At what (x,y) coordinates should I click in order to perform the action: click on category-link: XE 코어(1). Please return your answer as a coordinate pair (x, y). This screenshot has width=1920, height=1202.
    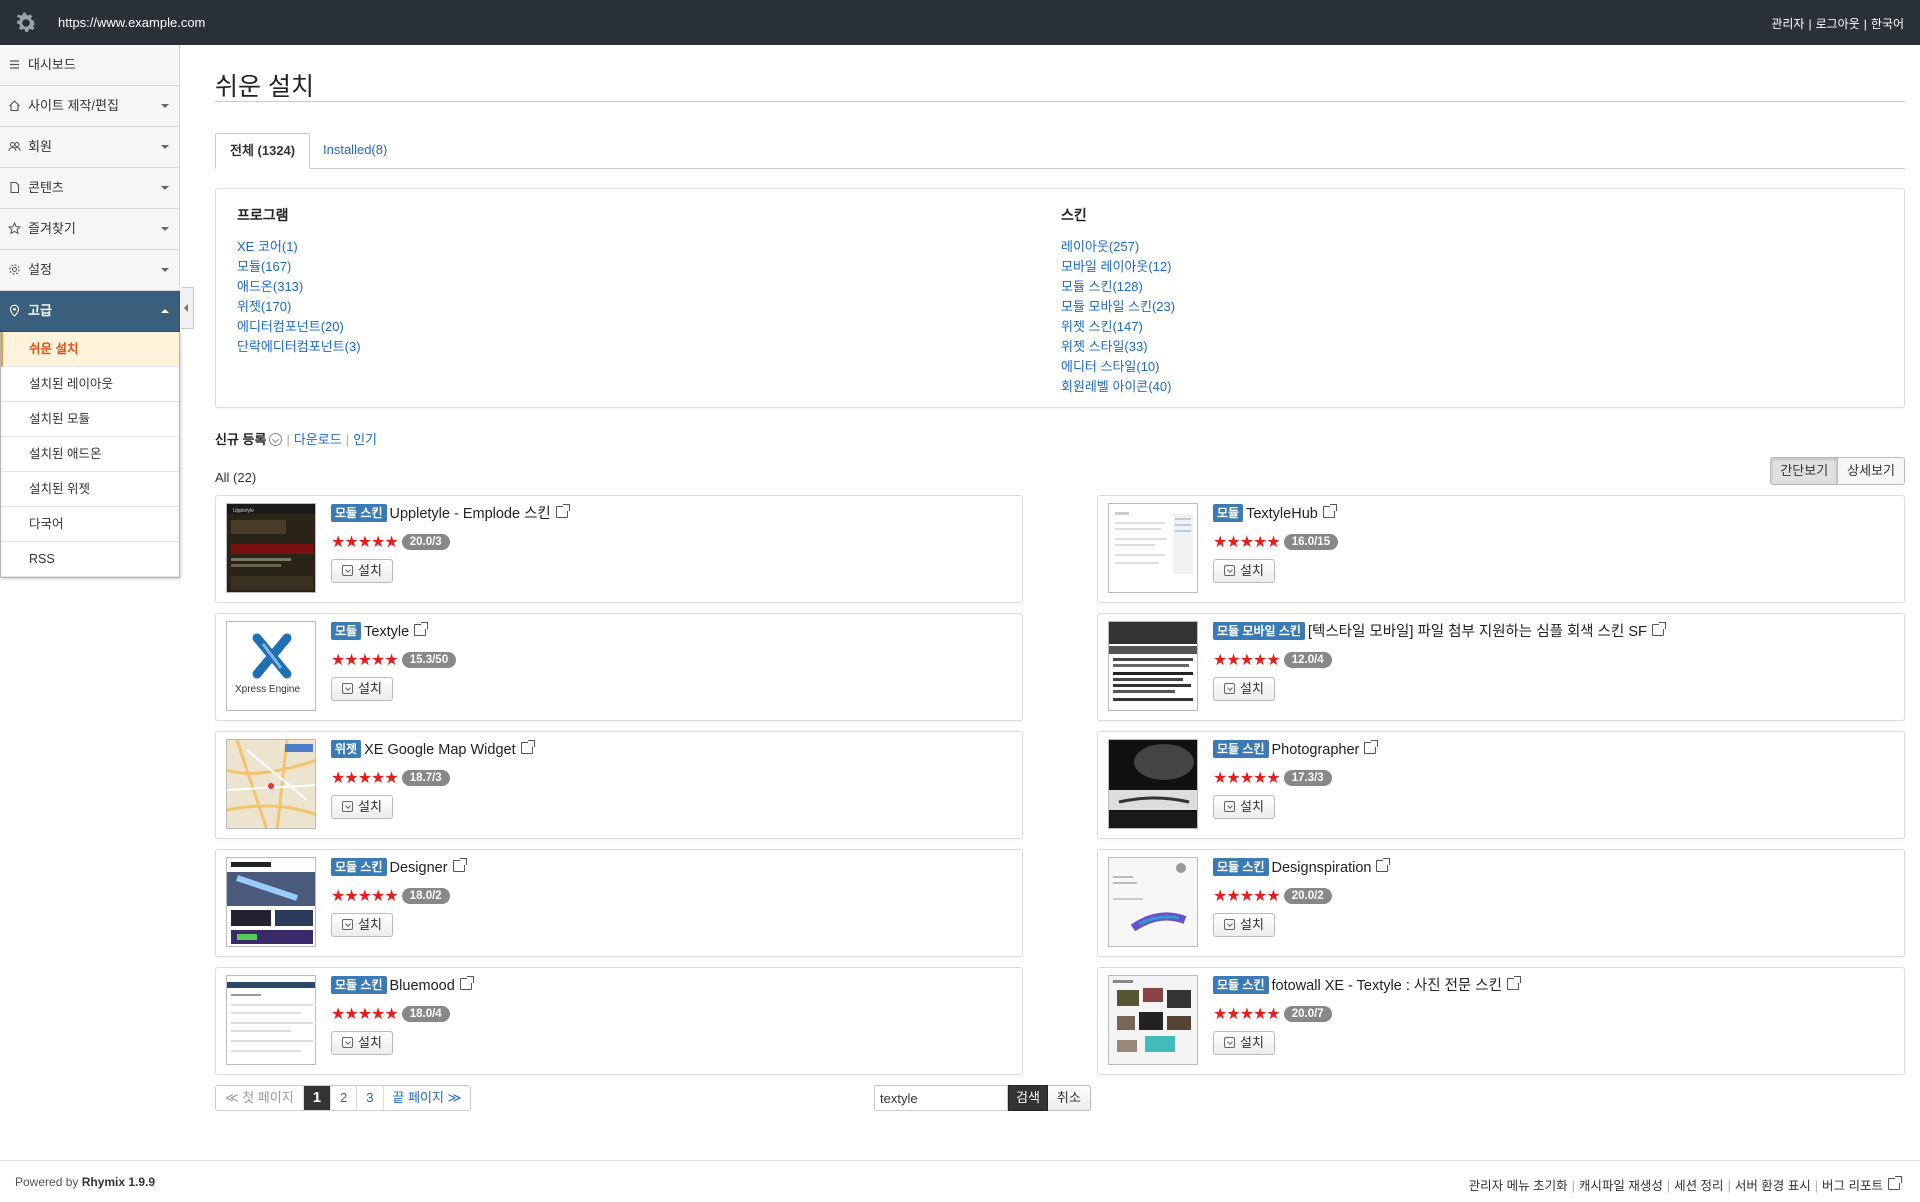
    Looking at the image, I should click on (299, 247).